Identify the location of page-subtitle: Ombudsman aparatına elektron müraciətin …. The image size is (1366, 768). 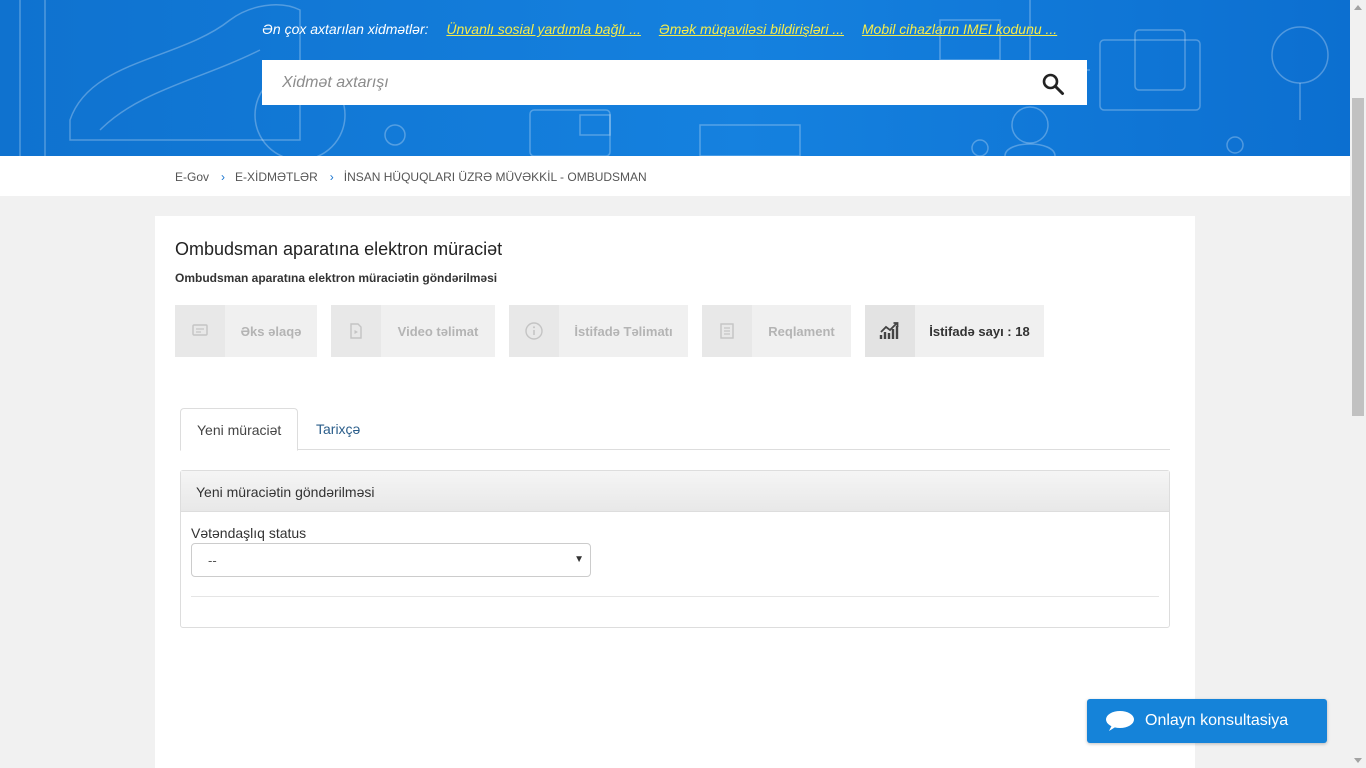
(336, 278).